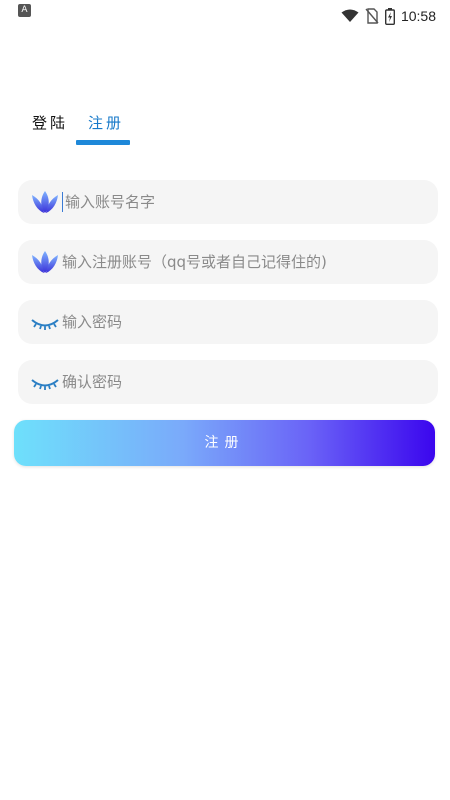 This screenshot has width=450, height=800. Describe the element at coordinates (50, 122) in the screenshot. I see `tab-login: 登陆` at that location.